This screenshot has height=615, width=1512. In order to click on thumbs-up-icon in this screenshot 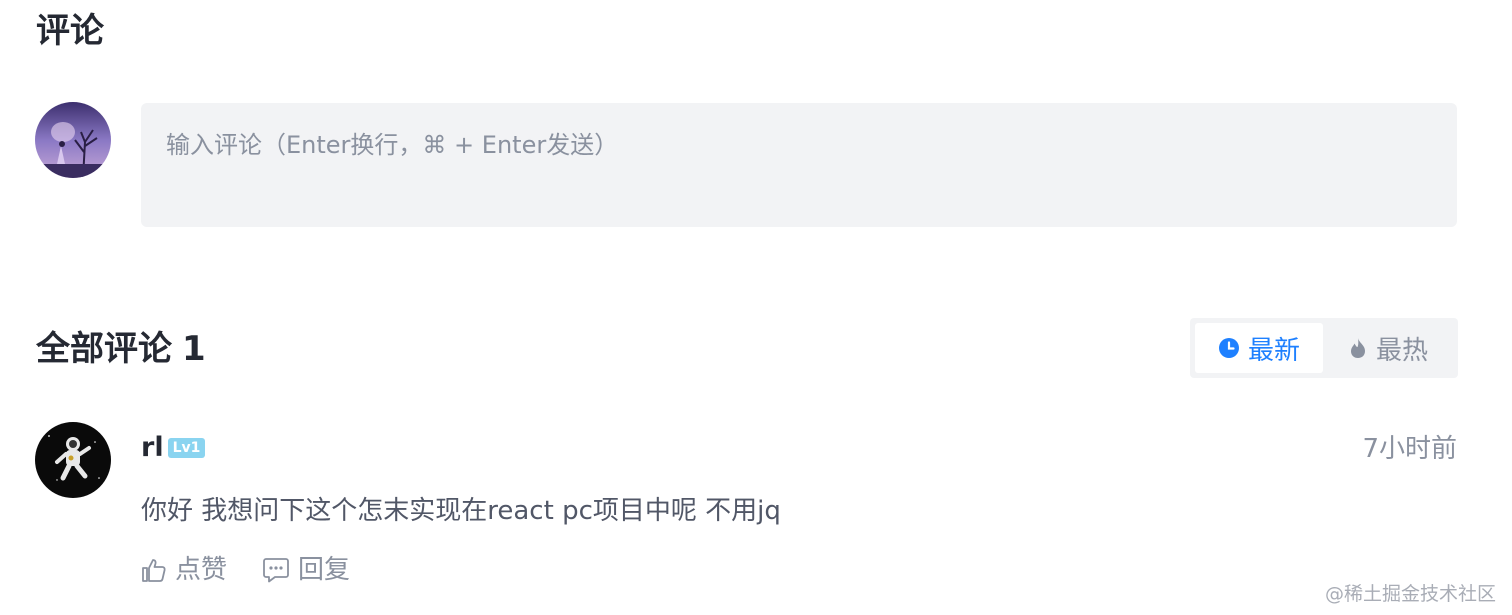, I will do `click(154, 570)`.